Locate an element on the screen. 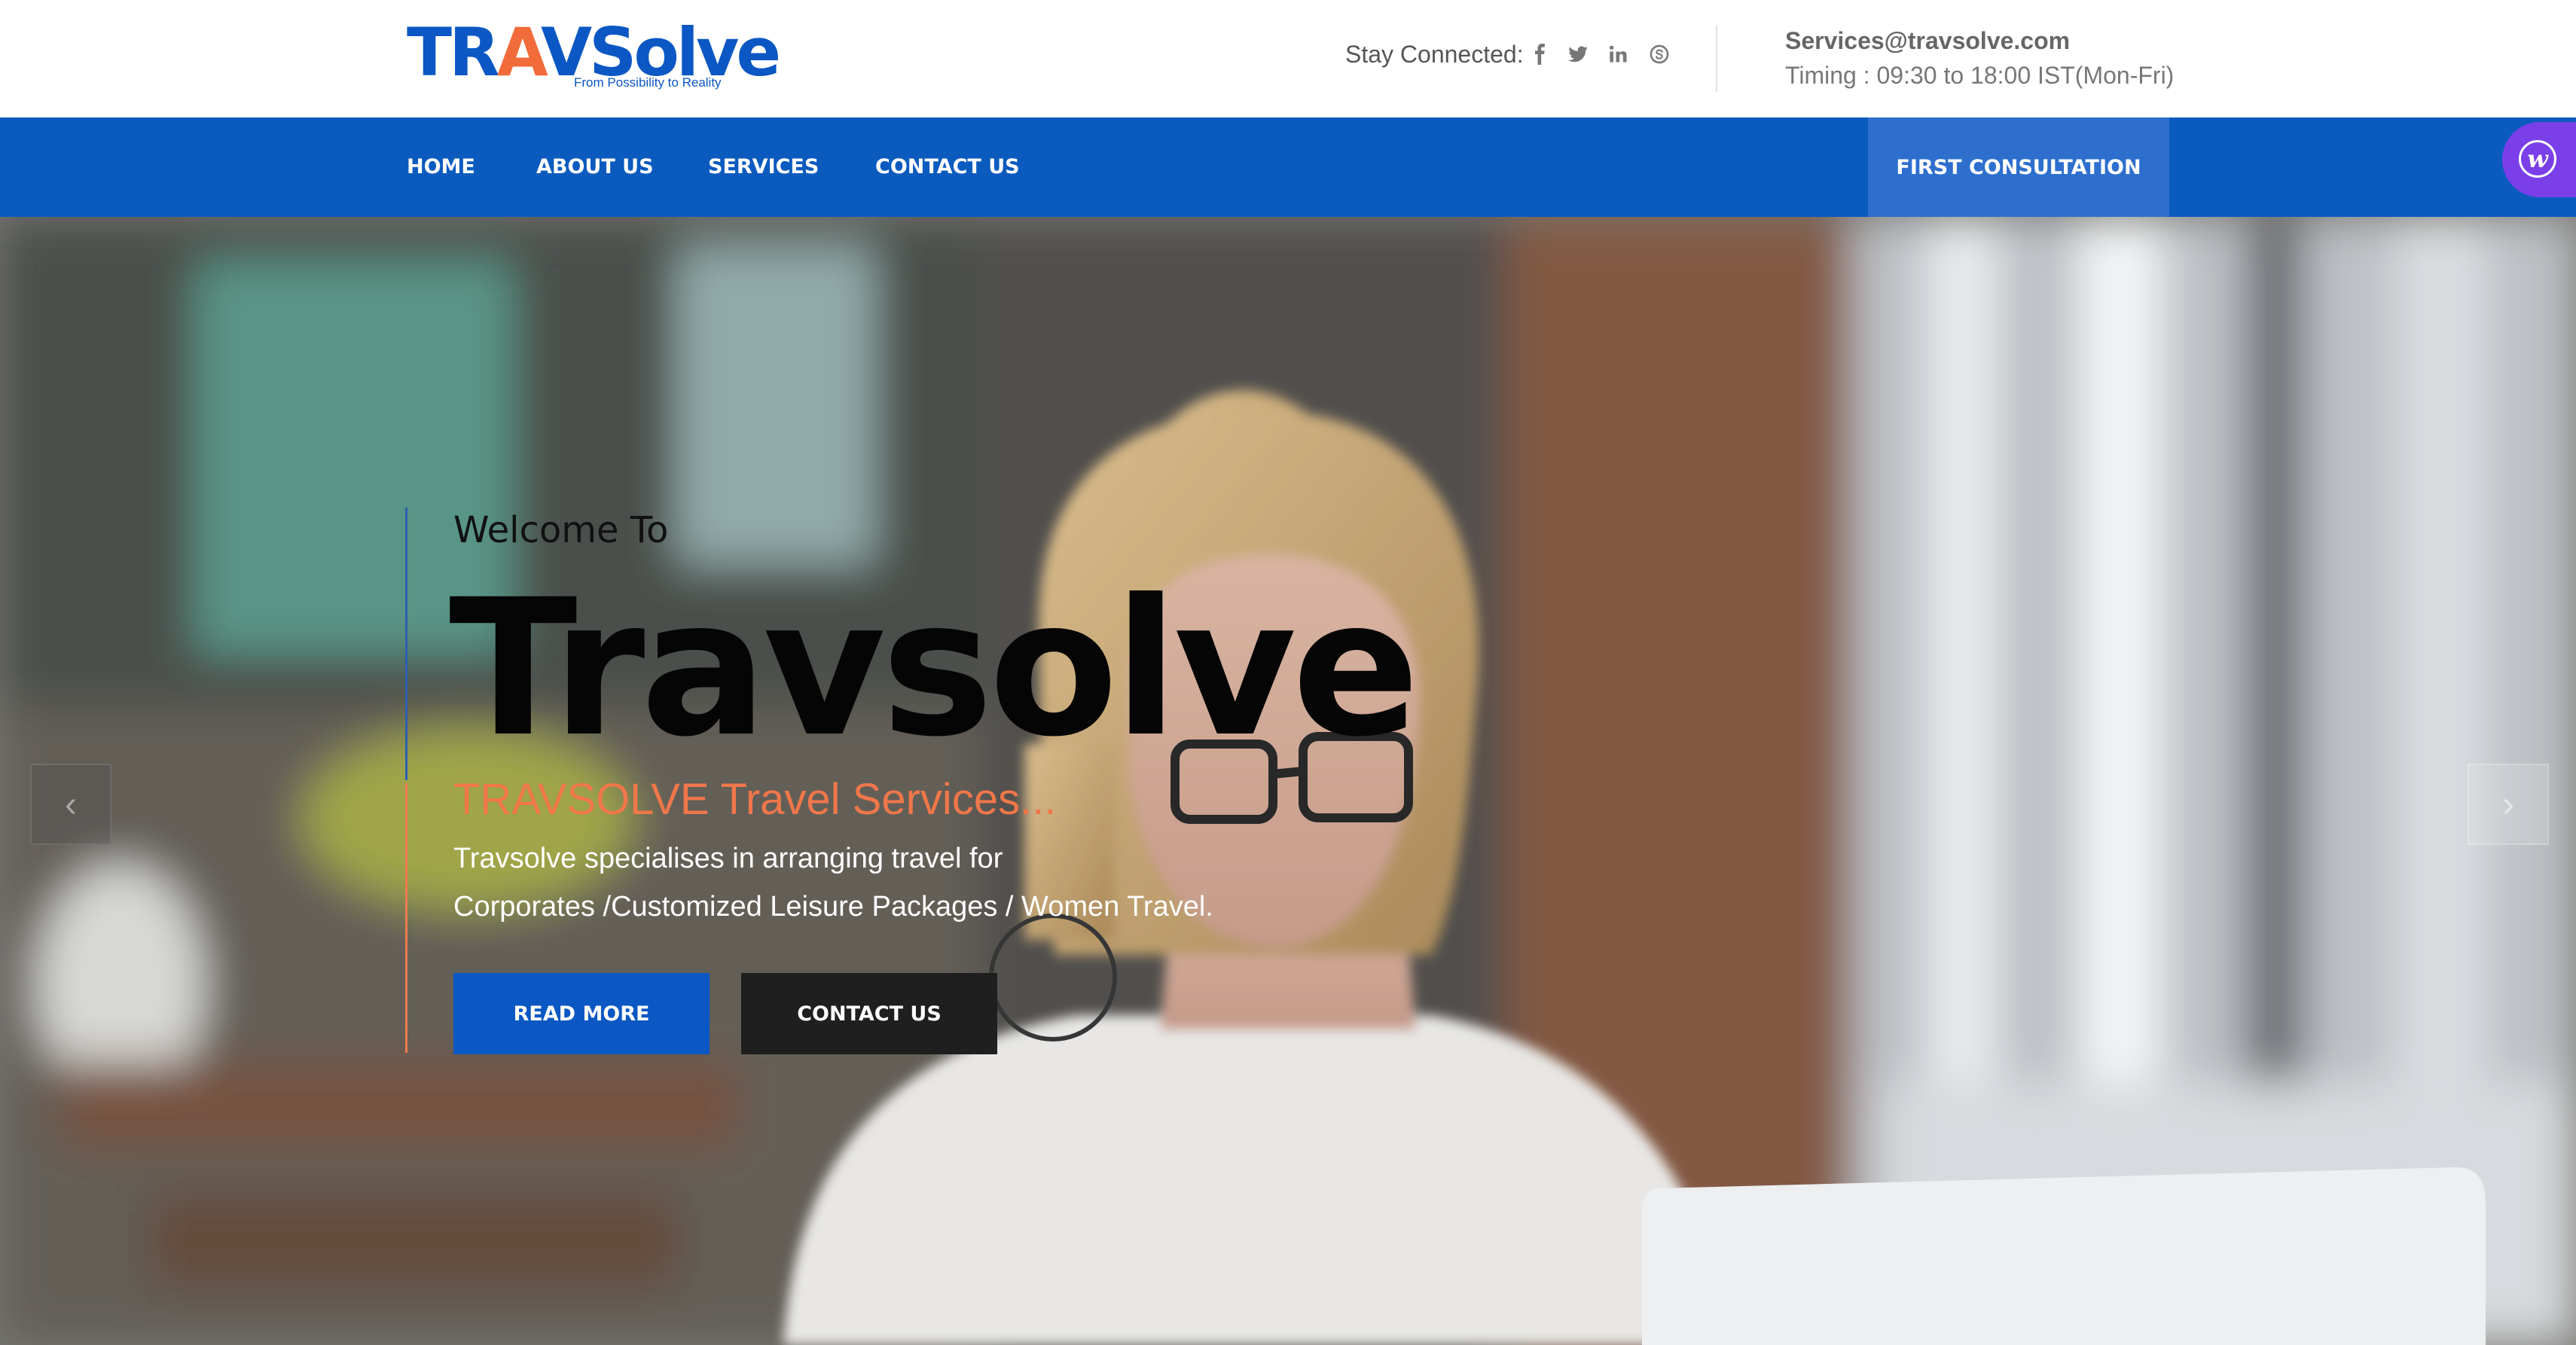  logo-tagline: From Possibility to Reality is located at coordinates (648, 82).